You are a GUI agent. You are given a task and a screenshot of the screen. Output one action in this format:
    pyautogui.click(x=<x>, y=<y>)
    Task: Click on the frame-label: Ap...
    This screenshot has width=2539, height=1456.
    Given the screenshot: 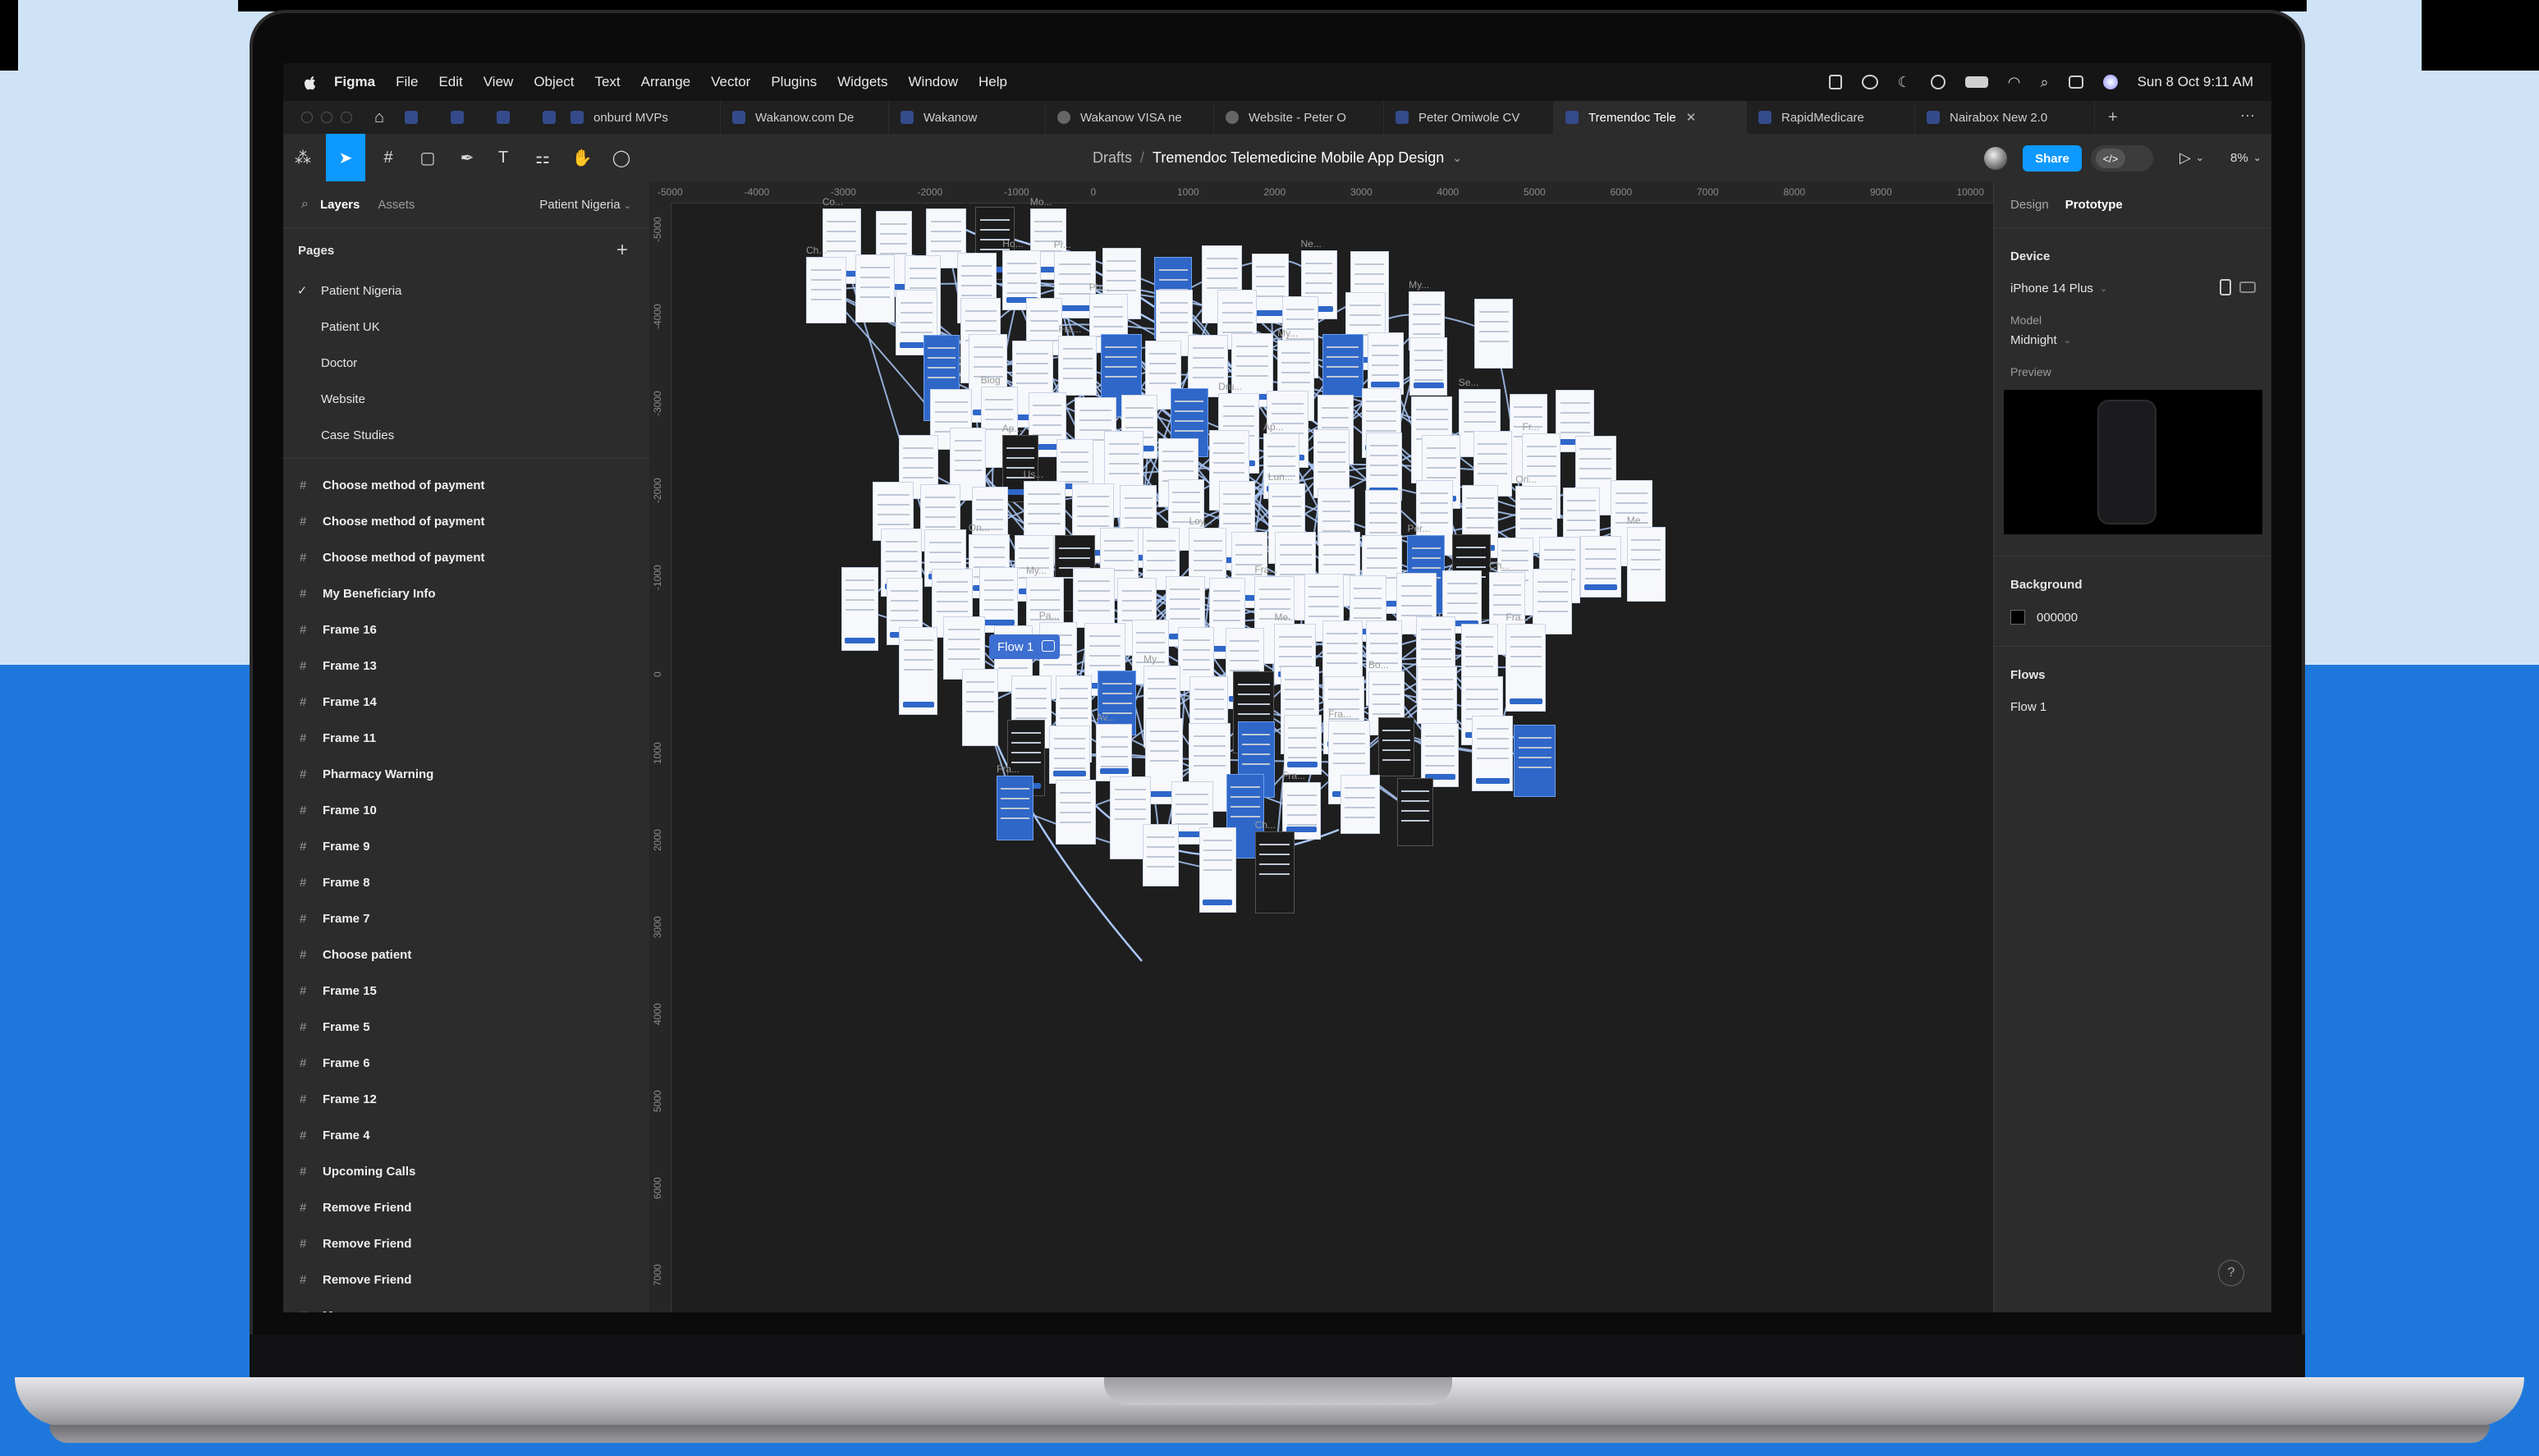 What is the action you would take?
    pyautogui.click(x=1012, y=428)
    